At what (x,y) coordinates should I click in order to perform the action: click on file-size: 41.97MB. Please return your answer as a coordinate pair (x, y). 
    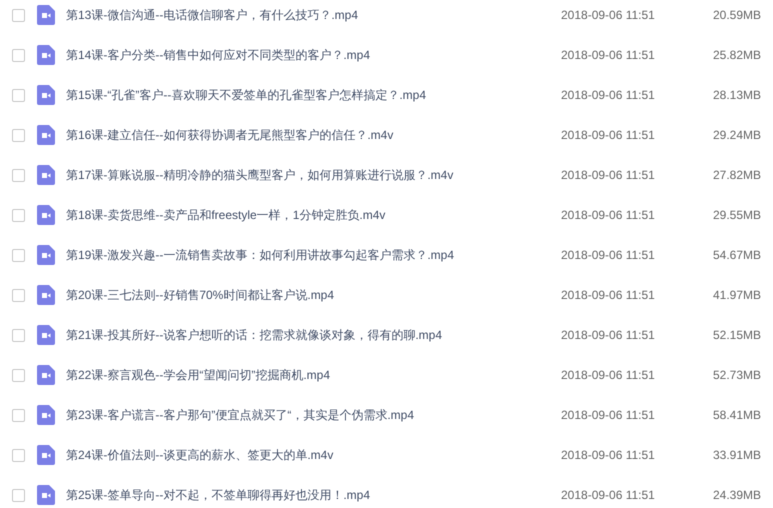
    Looking at the image, I should click on (736, 295).